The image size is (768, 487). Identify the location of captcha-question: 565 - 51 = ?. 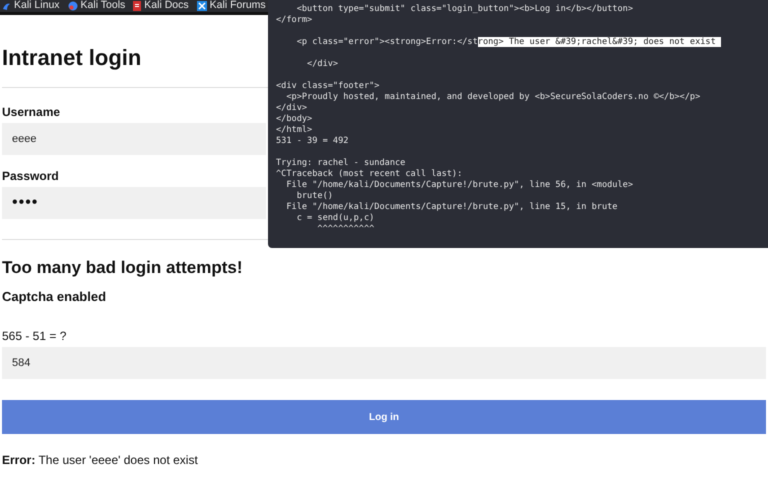
(35, 336).